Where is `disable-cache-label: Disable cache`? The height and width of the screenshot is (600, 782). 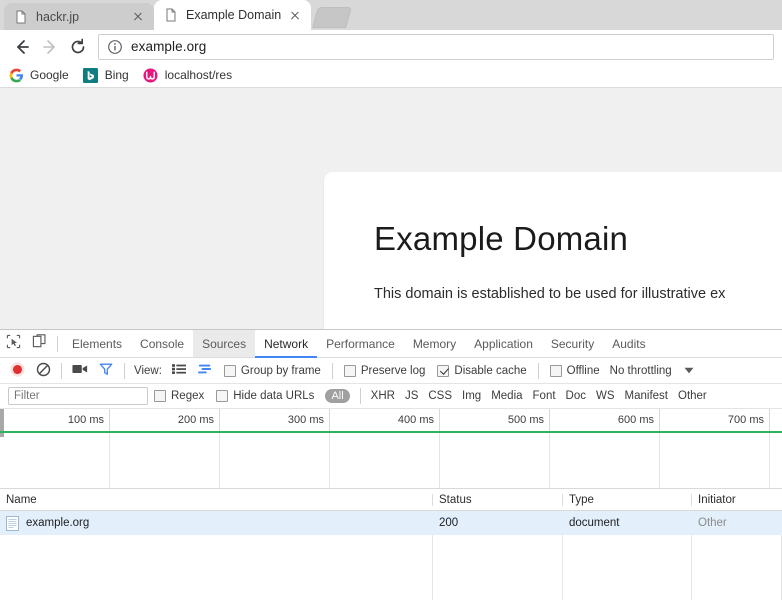 disable-cache-label: Disable cache is located at coordinates (490, 370).